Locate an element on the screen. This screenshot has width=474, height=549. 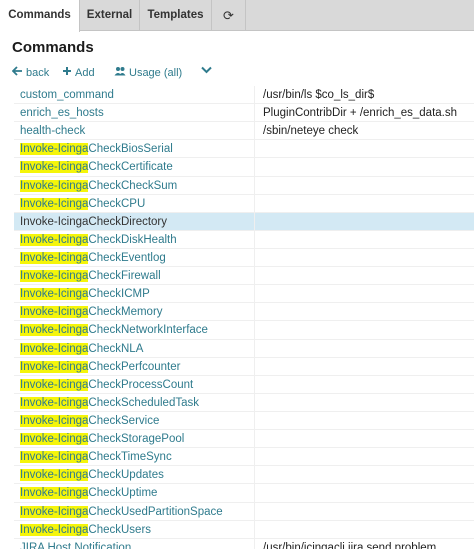
command-name: Invoke-IcingaCheckService is located at coordinates (134, 421).